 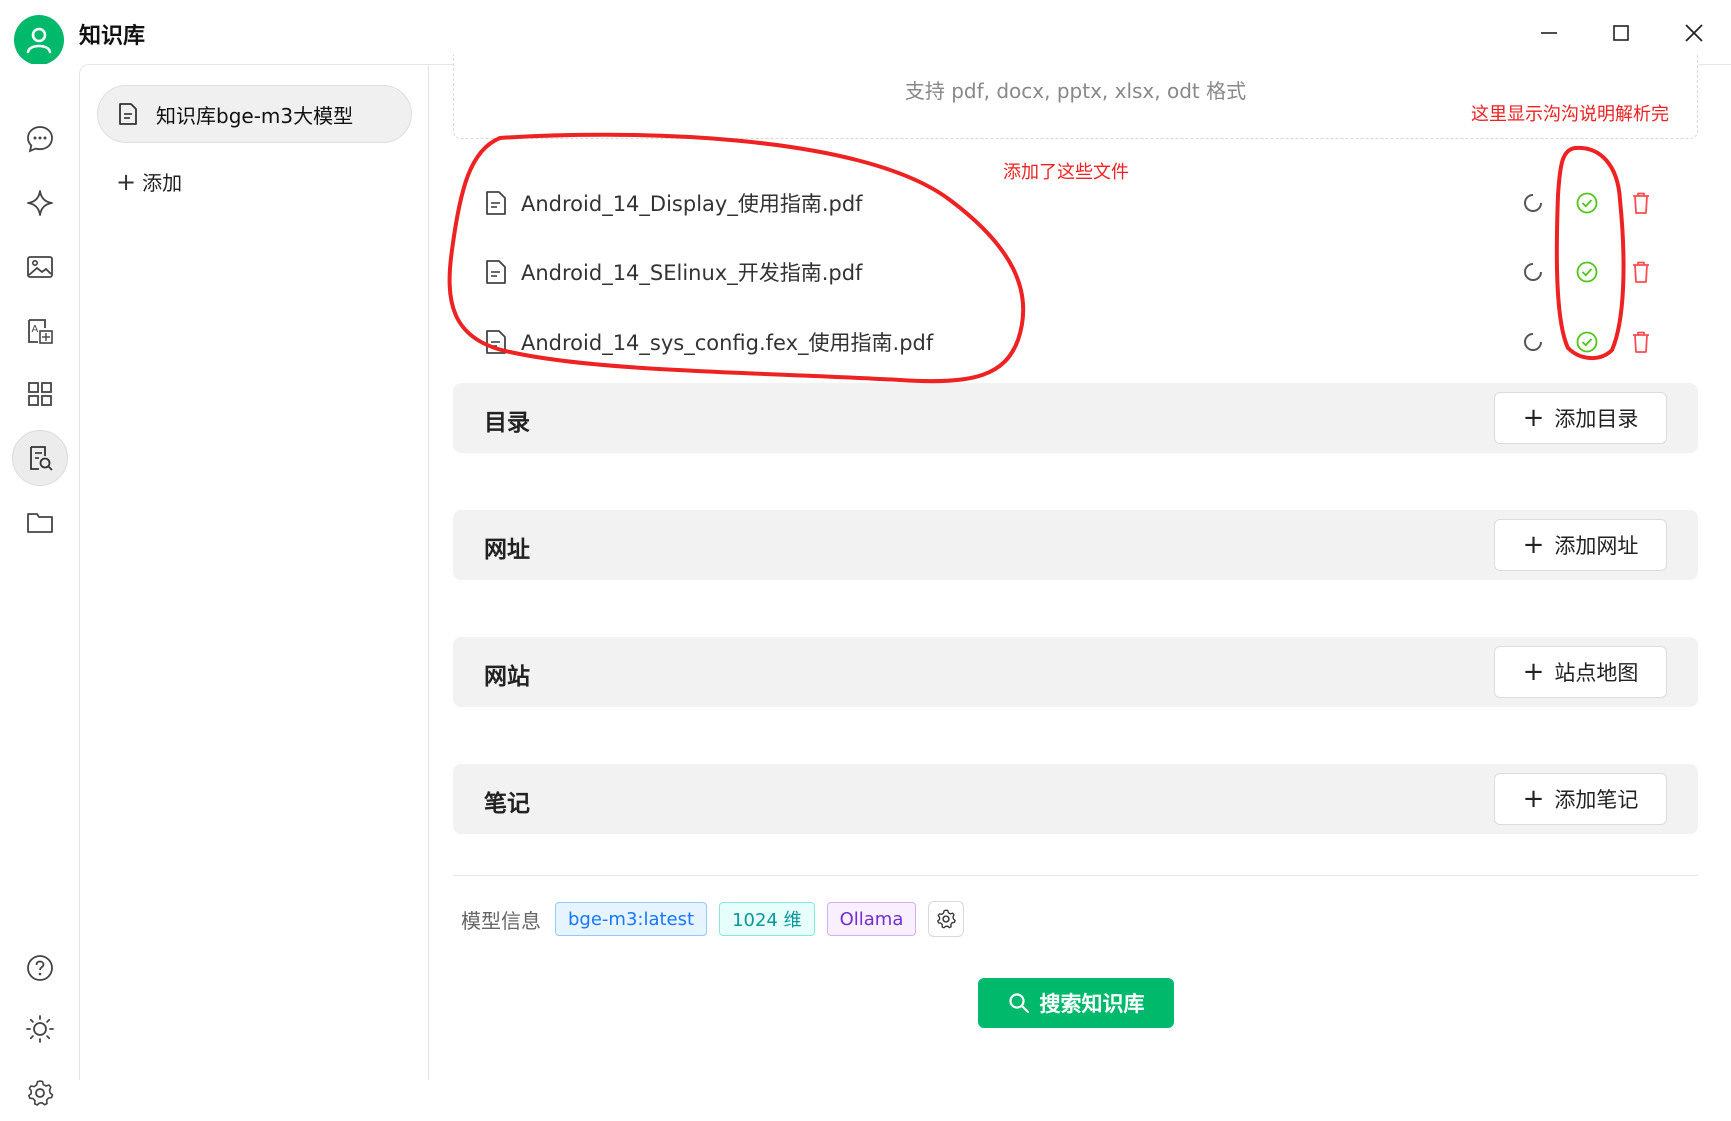 I want to click on file-row: Android_14_sys_config.fex_使用指南.pdf, so click(x=1085, y=342).